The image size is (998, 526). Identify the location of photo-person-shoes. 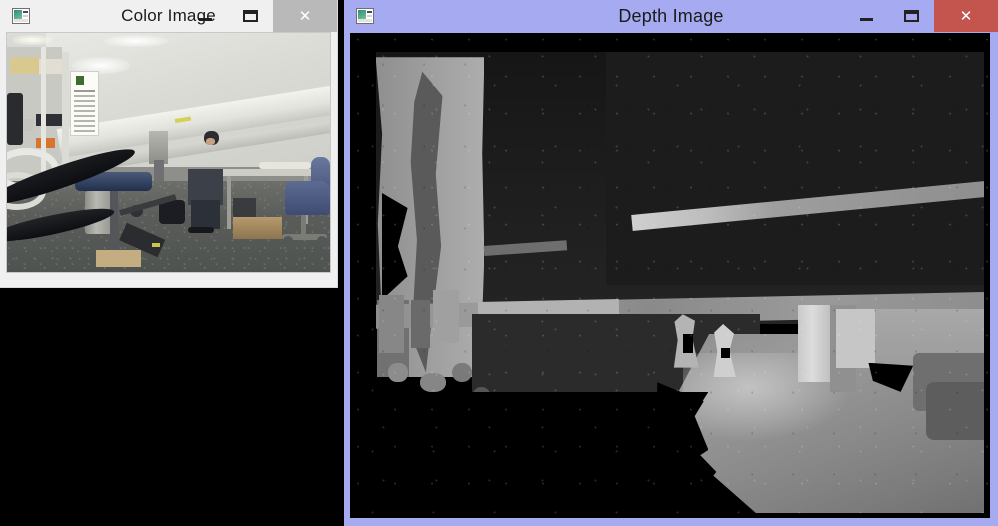
(200, 229).